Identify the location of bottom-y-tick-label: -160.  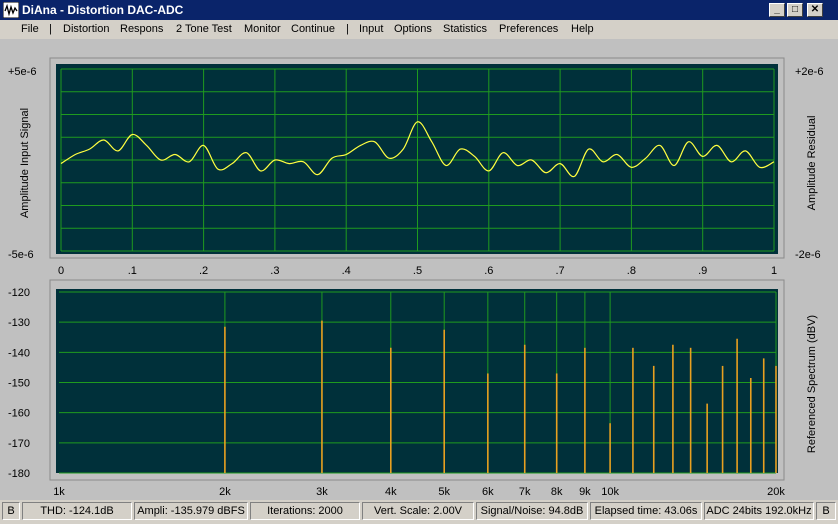
(19, 414).